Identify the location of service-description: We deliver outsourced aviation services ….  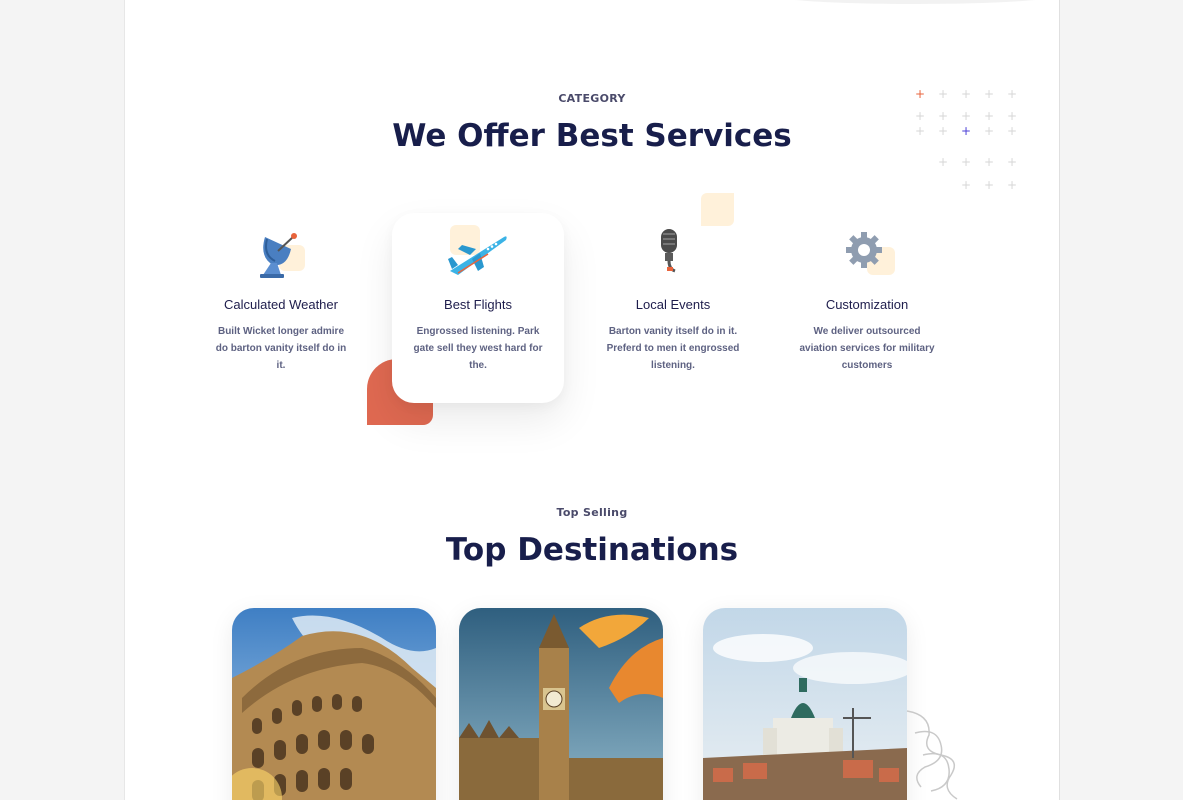
(867, 348).